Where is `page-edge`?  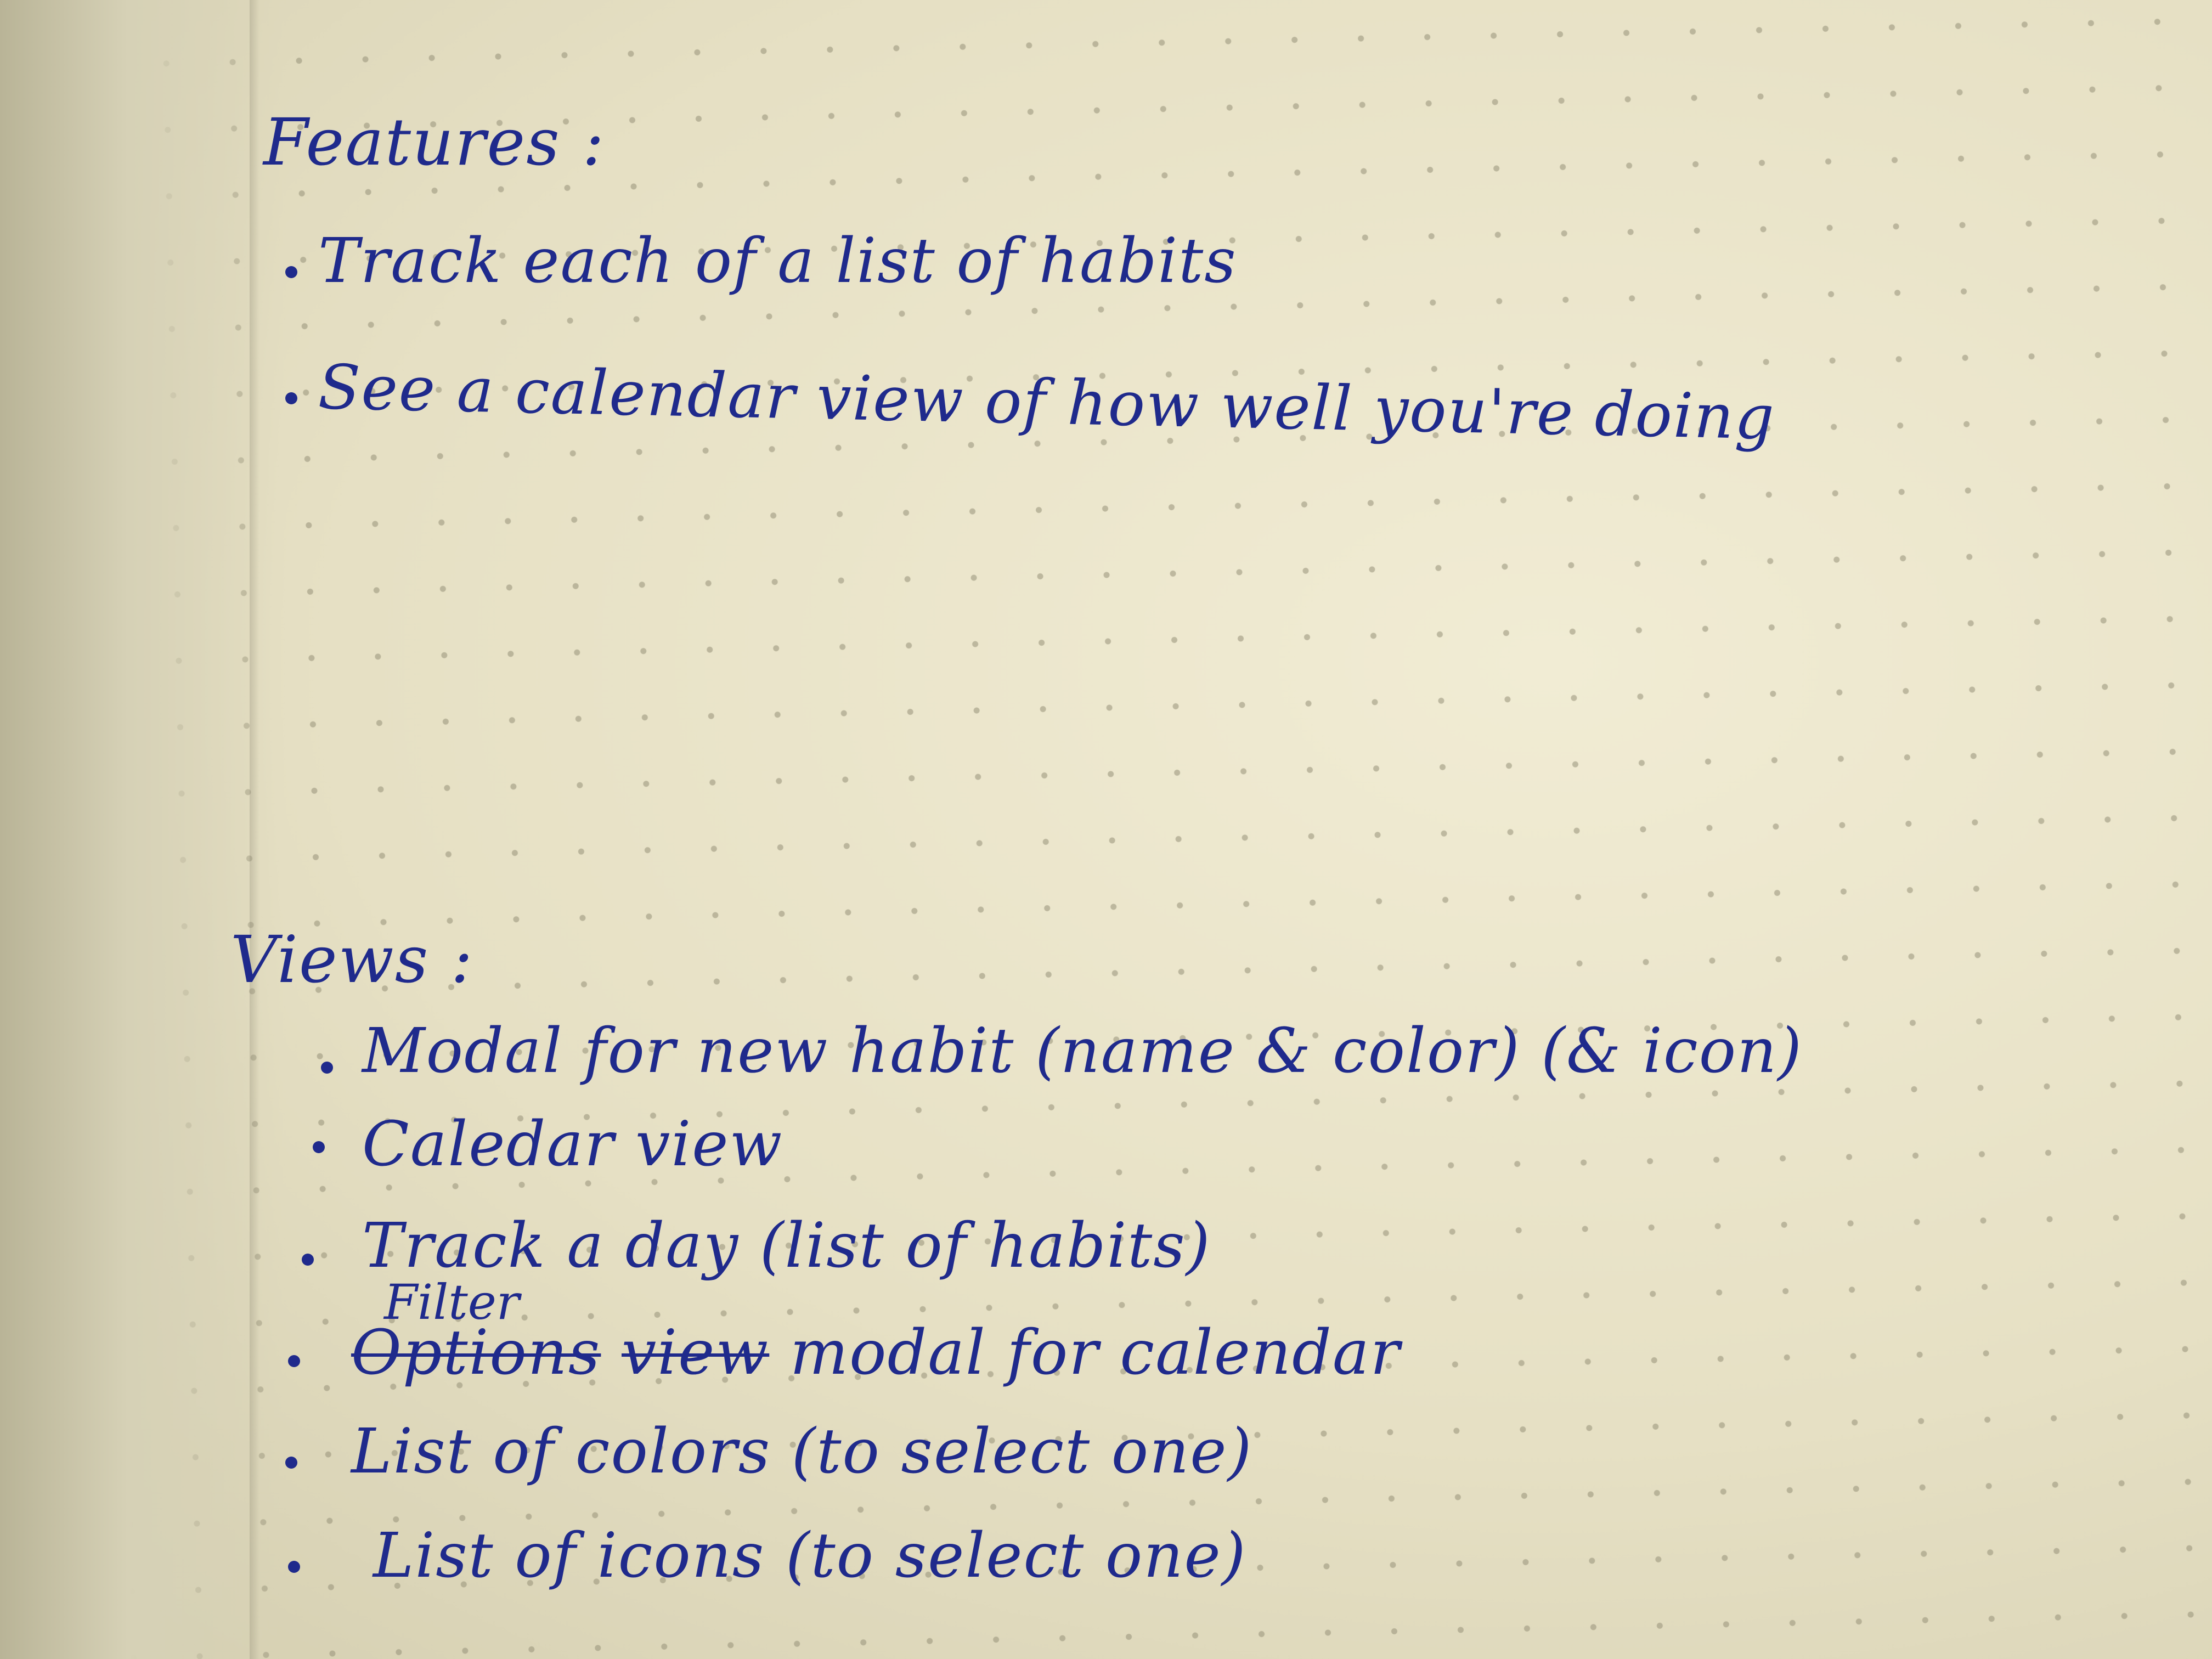
page-edge is located at coordinates (255, 830).